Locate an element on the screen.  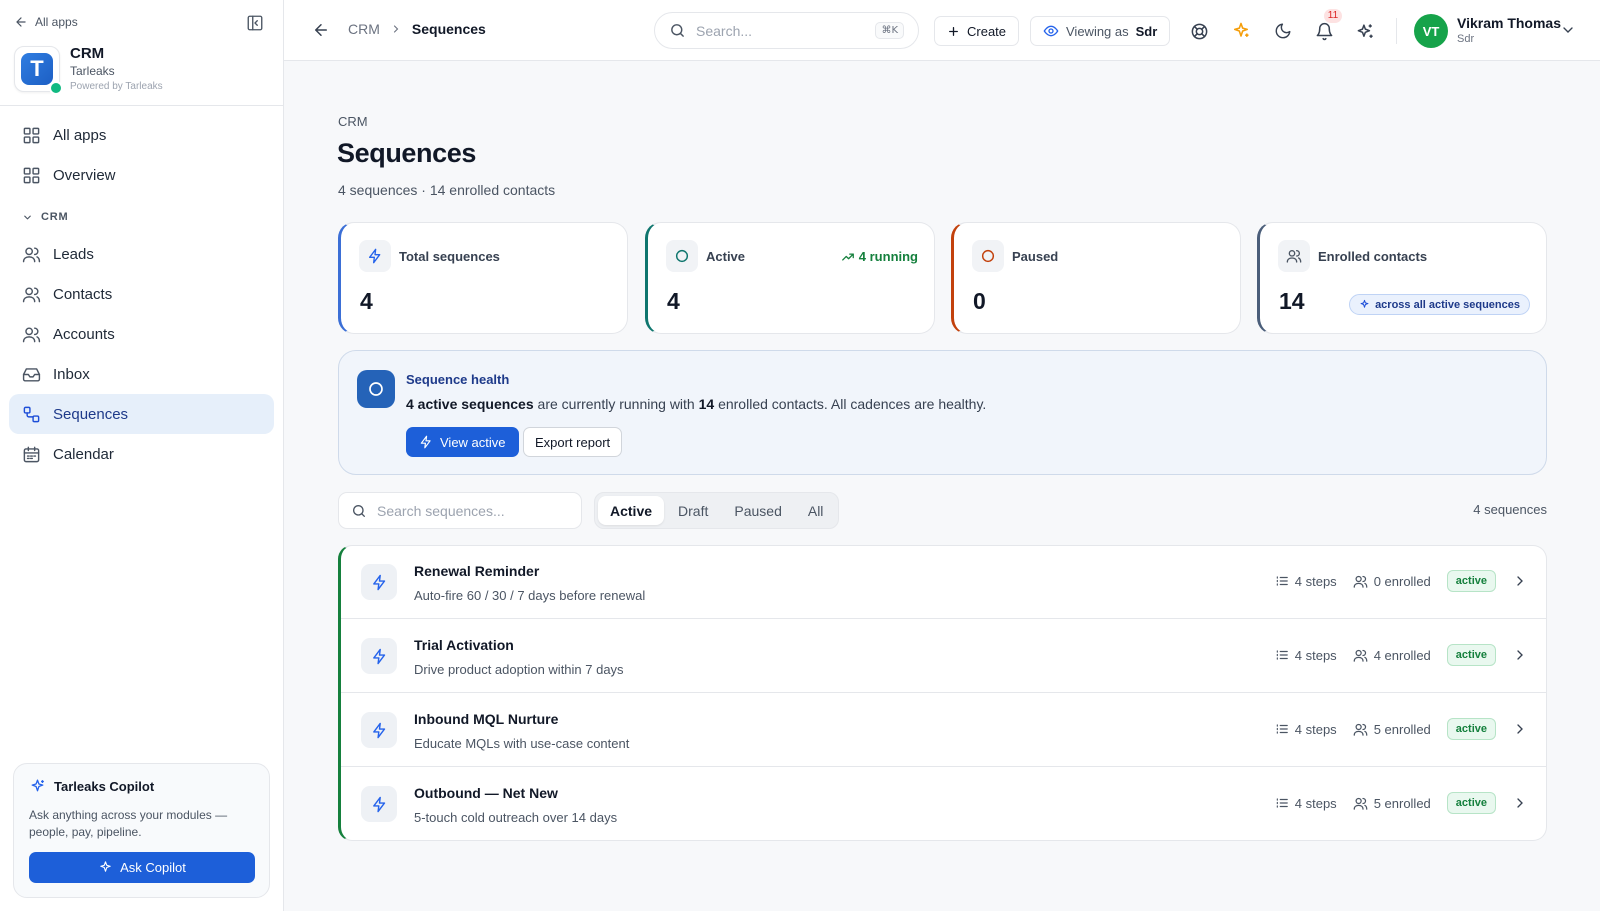
stat-label: Paused is located at coordinates (1035, 256).